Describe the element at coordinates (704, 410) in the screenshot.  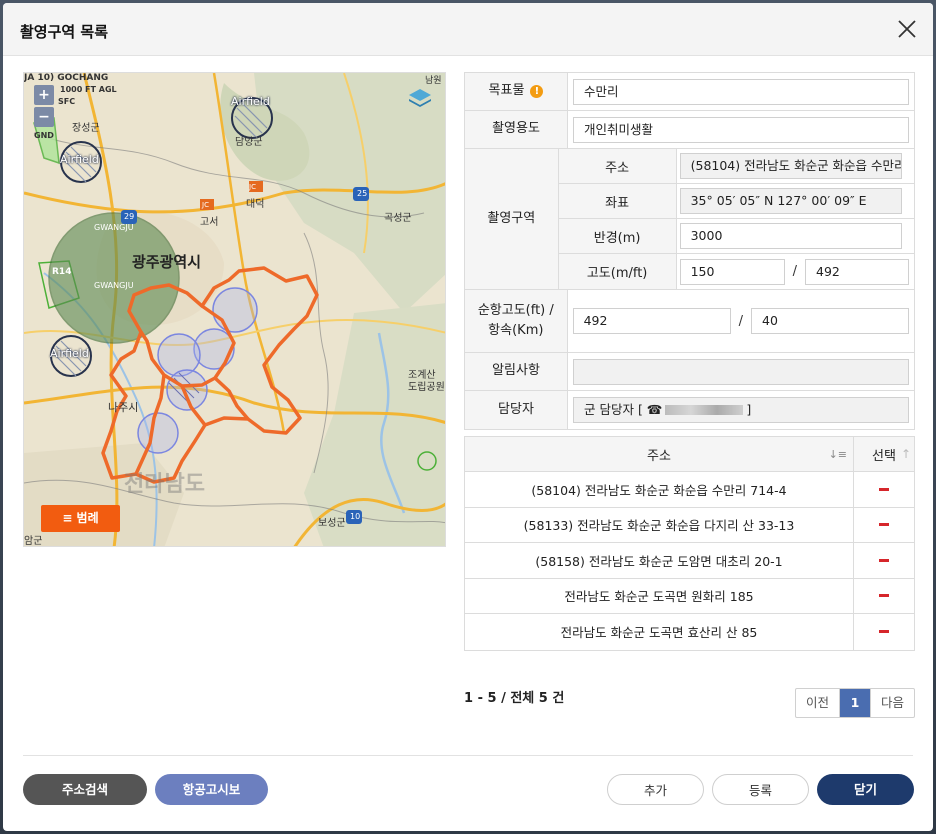
I see `redacted-phone` at that location.